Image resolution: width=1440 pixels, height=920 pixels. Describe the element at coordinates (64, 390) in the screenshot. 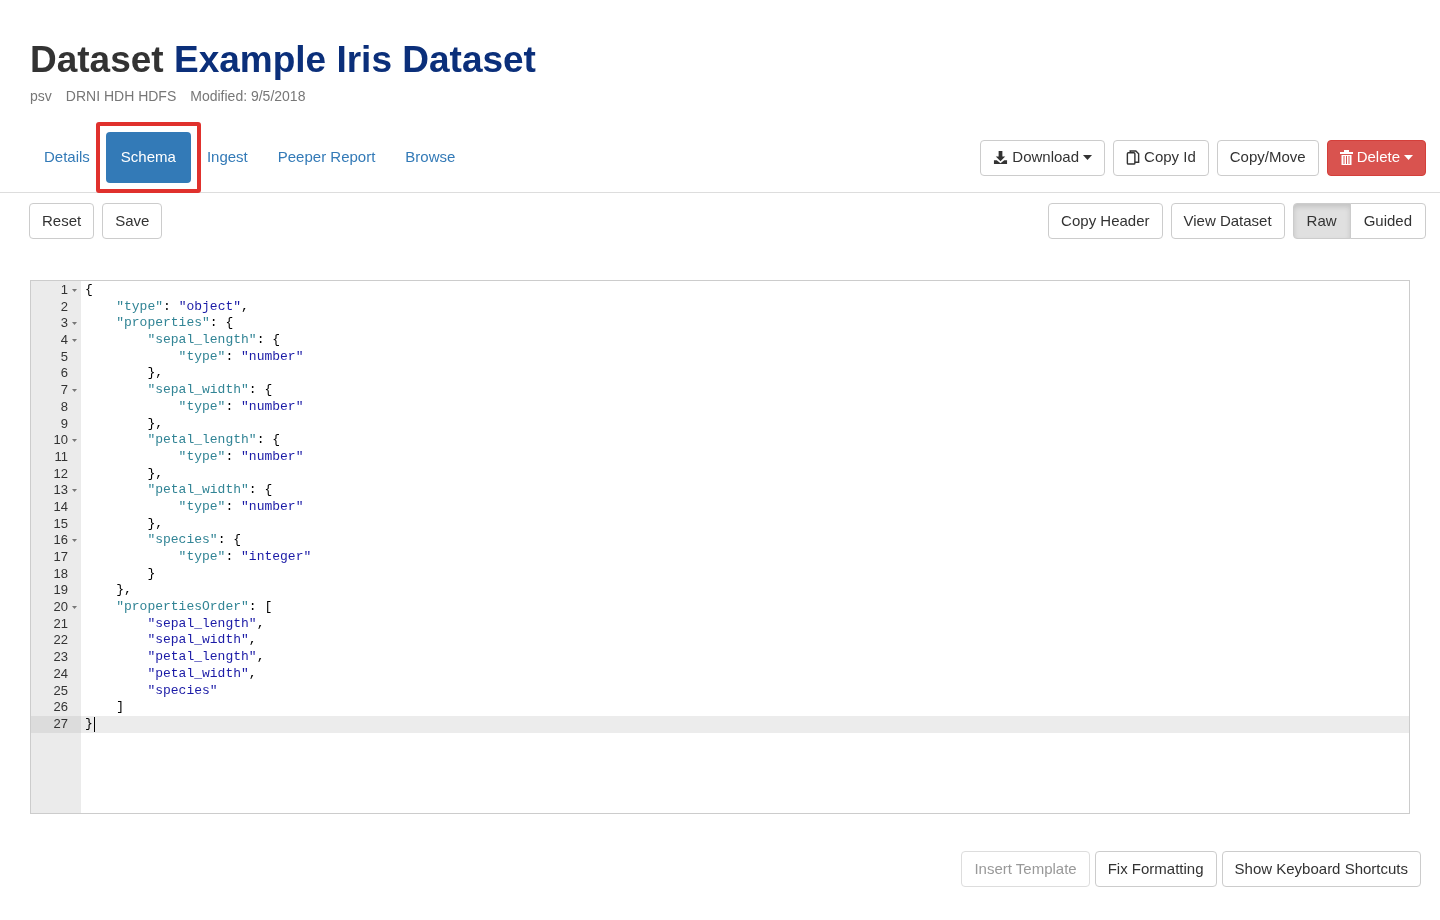

I see `line-number: 7` at that location.